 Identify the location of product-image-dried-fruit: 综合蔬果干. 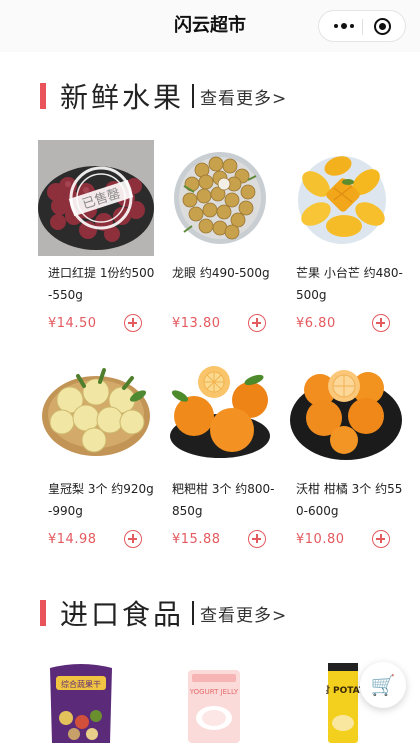
(81, 701).